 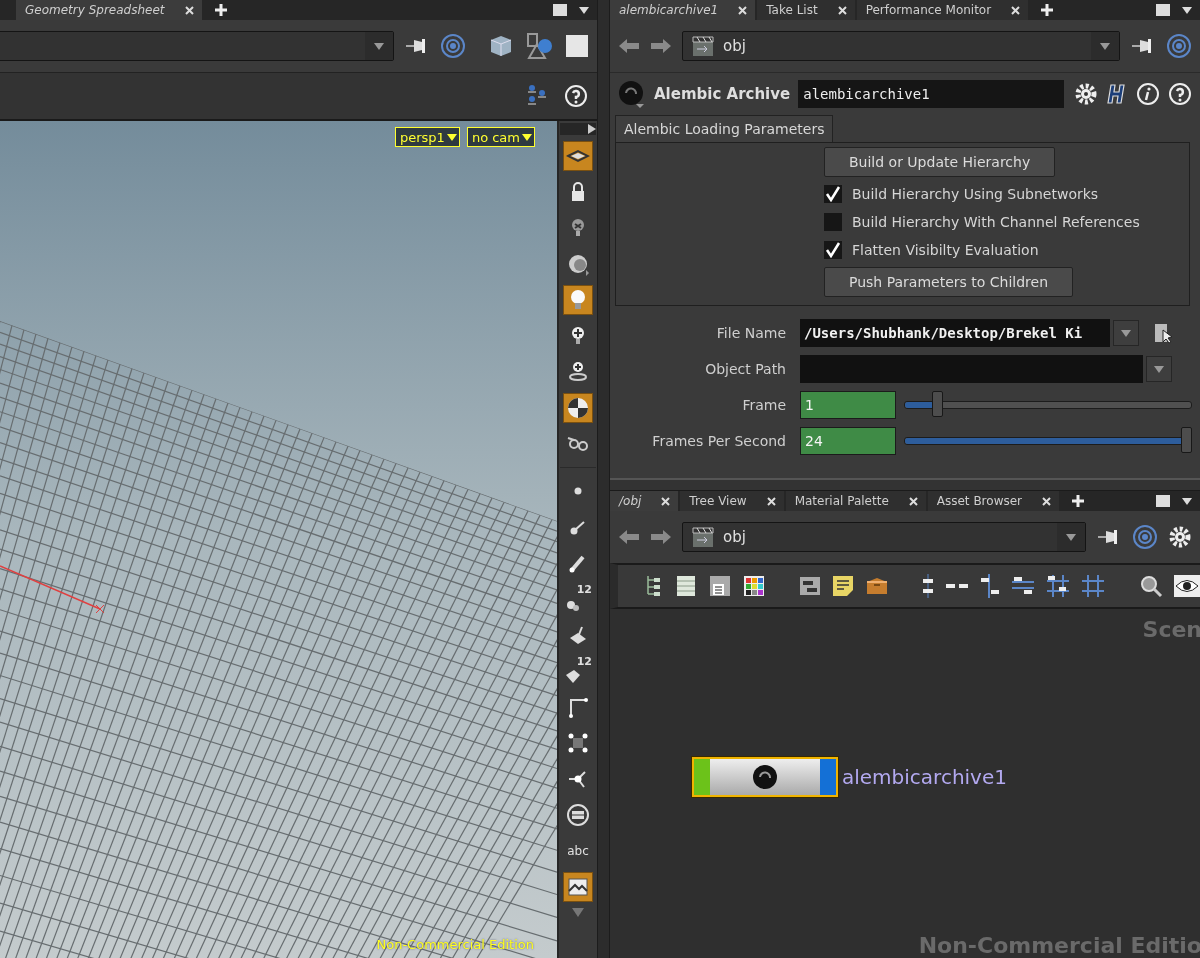 I want to click on network-box-icon, so click(x=809, y=586).